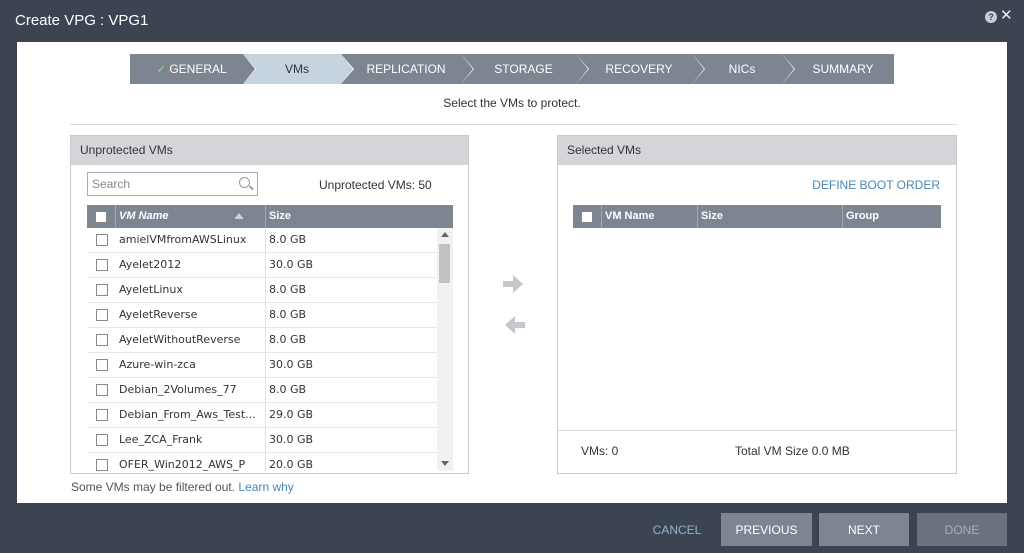 The height and width of the screenshot is (553, 1024). I want to click on sort-ascending-icon, so click(239, 216).